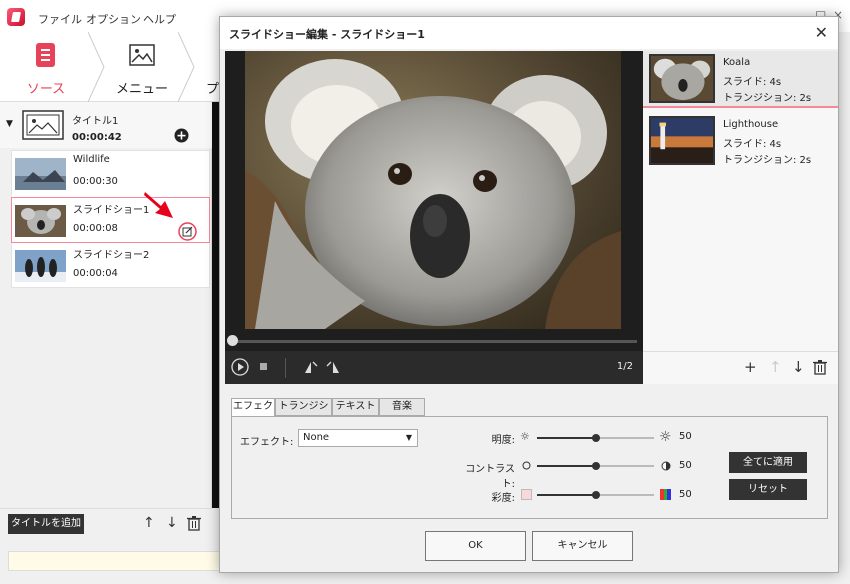 This screenshot has height=584, width=850. Describe the element at coordinates (333, 367) in the screenshot. I see `rotate-right-icon` at that location.